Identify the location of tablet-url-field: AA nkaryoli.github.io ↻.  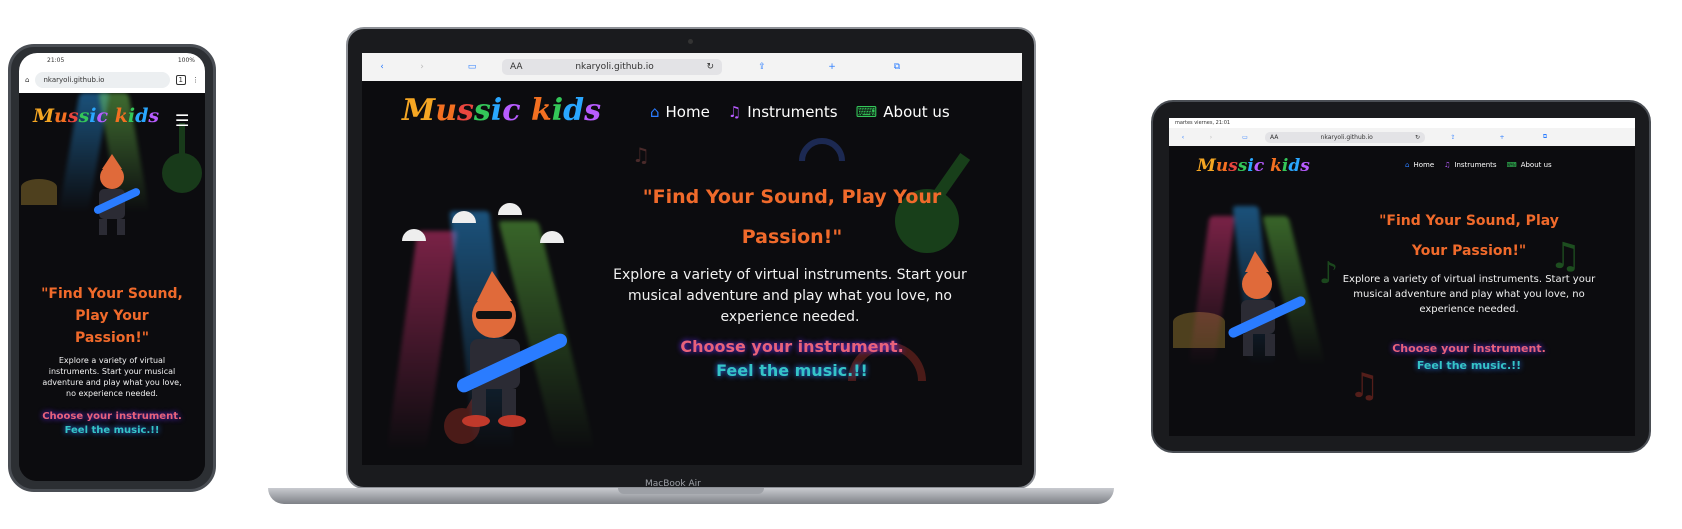
(1345, 137).